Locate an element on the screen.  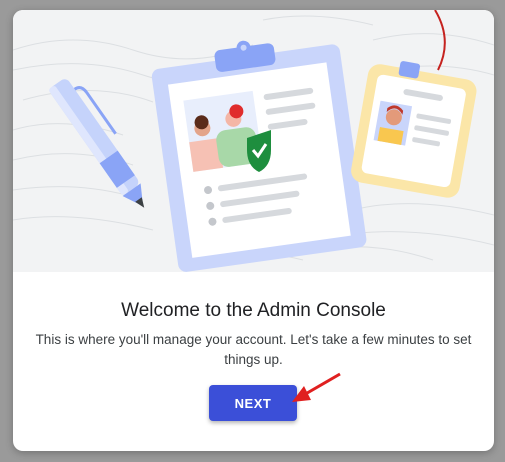
pen-icon is located at coordinates (97, 143).